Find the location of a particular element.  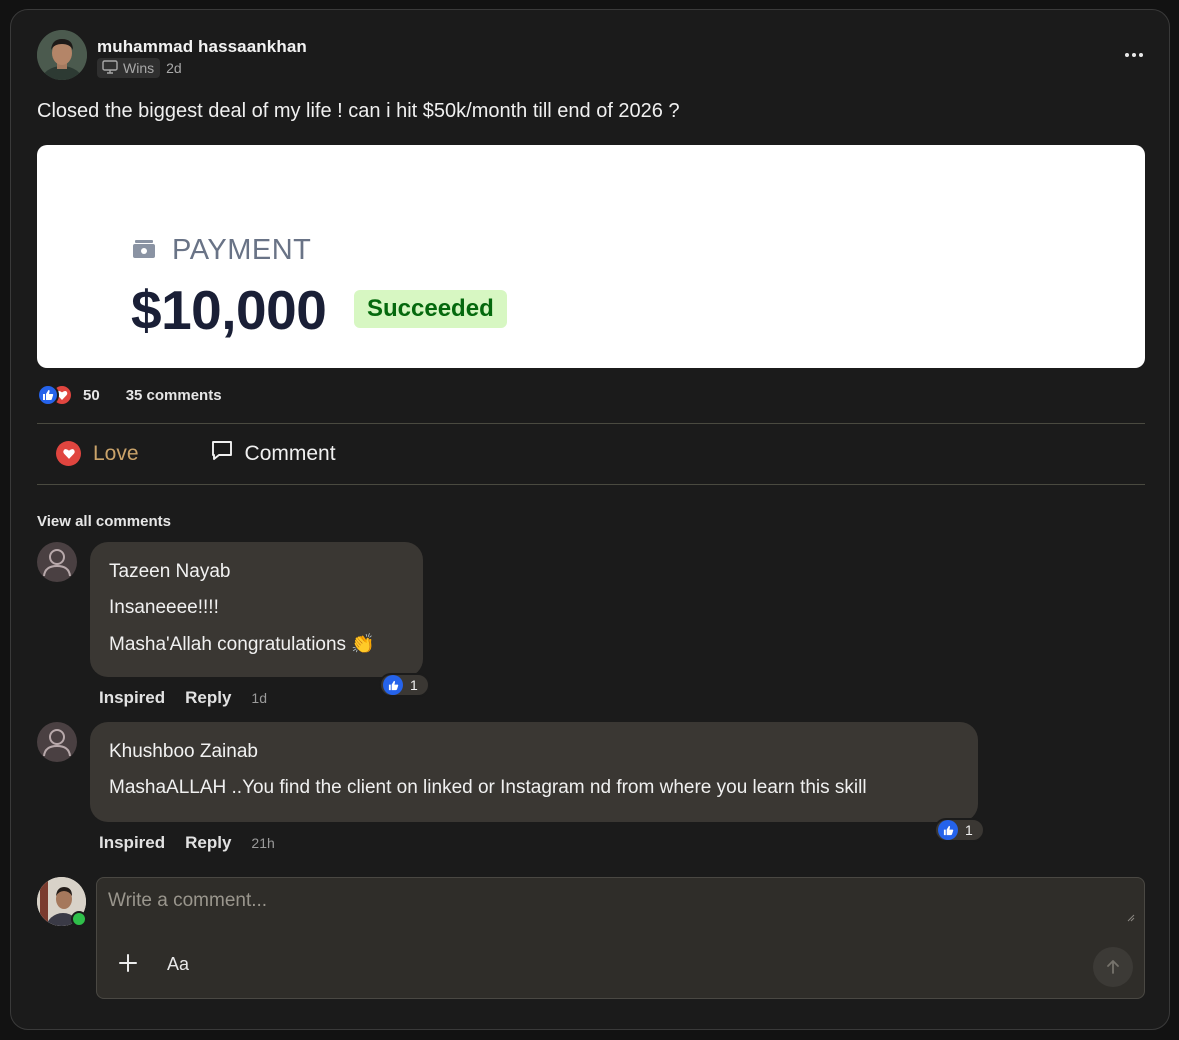

comment-count: 35 comments is located at coordinates (174, 395).